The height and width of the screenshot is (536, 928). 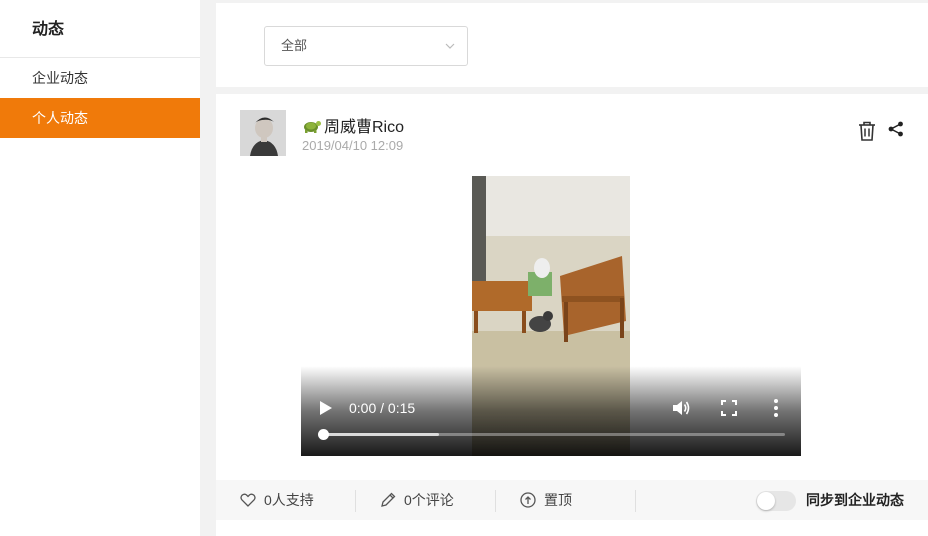 I want to click on sidebar-item-enterprise-feed: 企业动态, so click(x=100, y=78).